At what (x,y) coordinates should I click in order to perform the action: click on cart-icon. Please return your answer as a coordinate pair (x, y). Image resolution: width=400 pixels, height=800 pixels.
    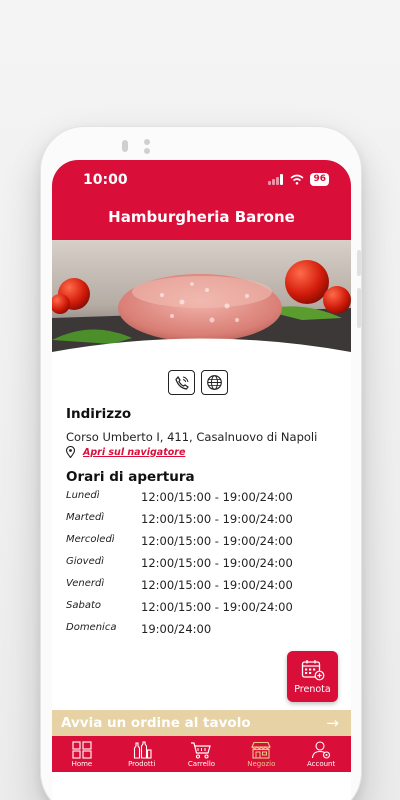
    Looking at the image, I should click on (201, 750).